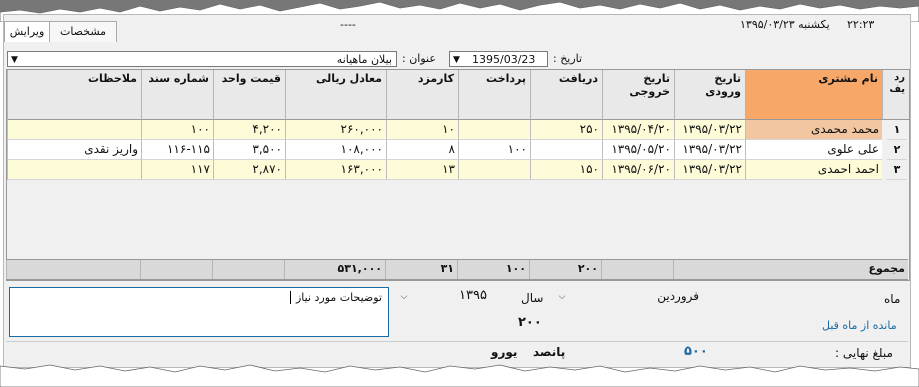 The width and height of the screenshot is (919, 387). What do you see at coordinates (27, 31) in the screenshot?
I see `tab-edit: ویرایش` at bounding box center [27, 31].